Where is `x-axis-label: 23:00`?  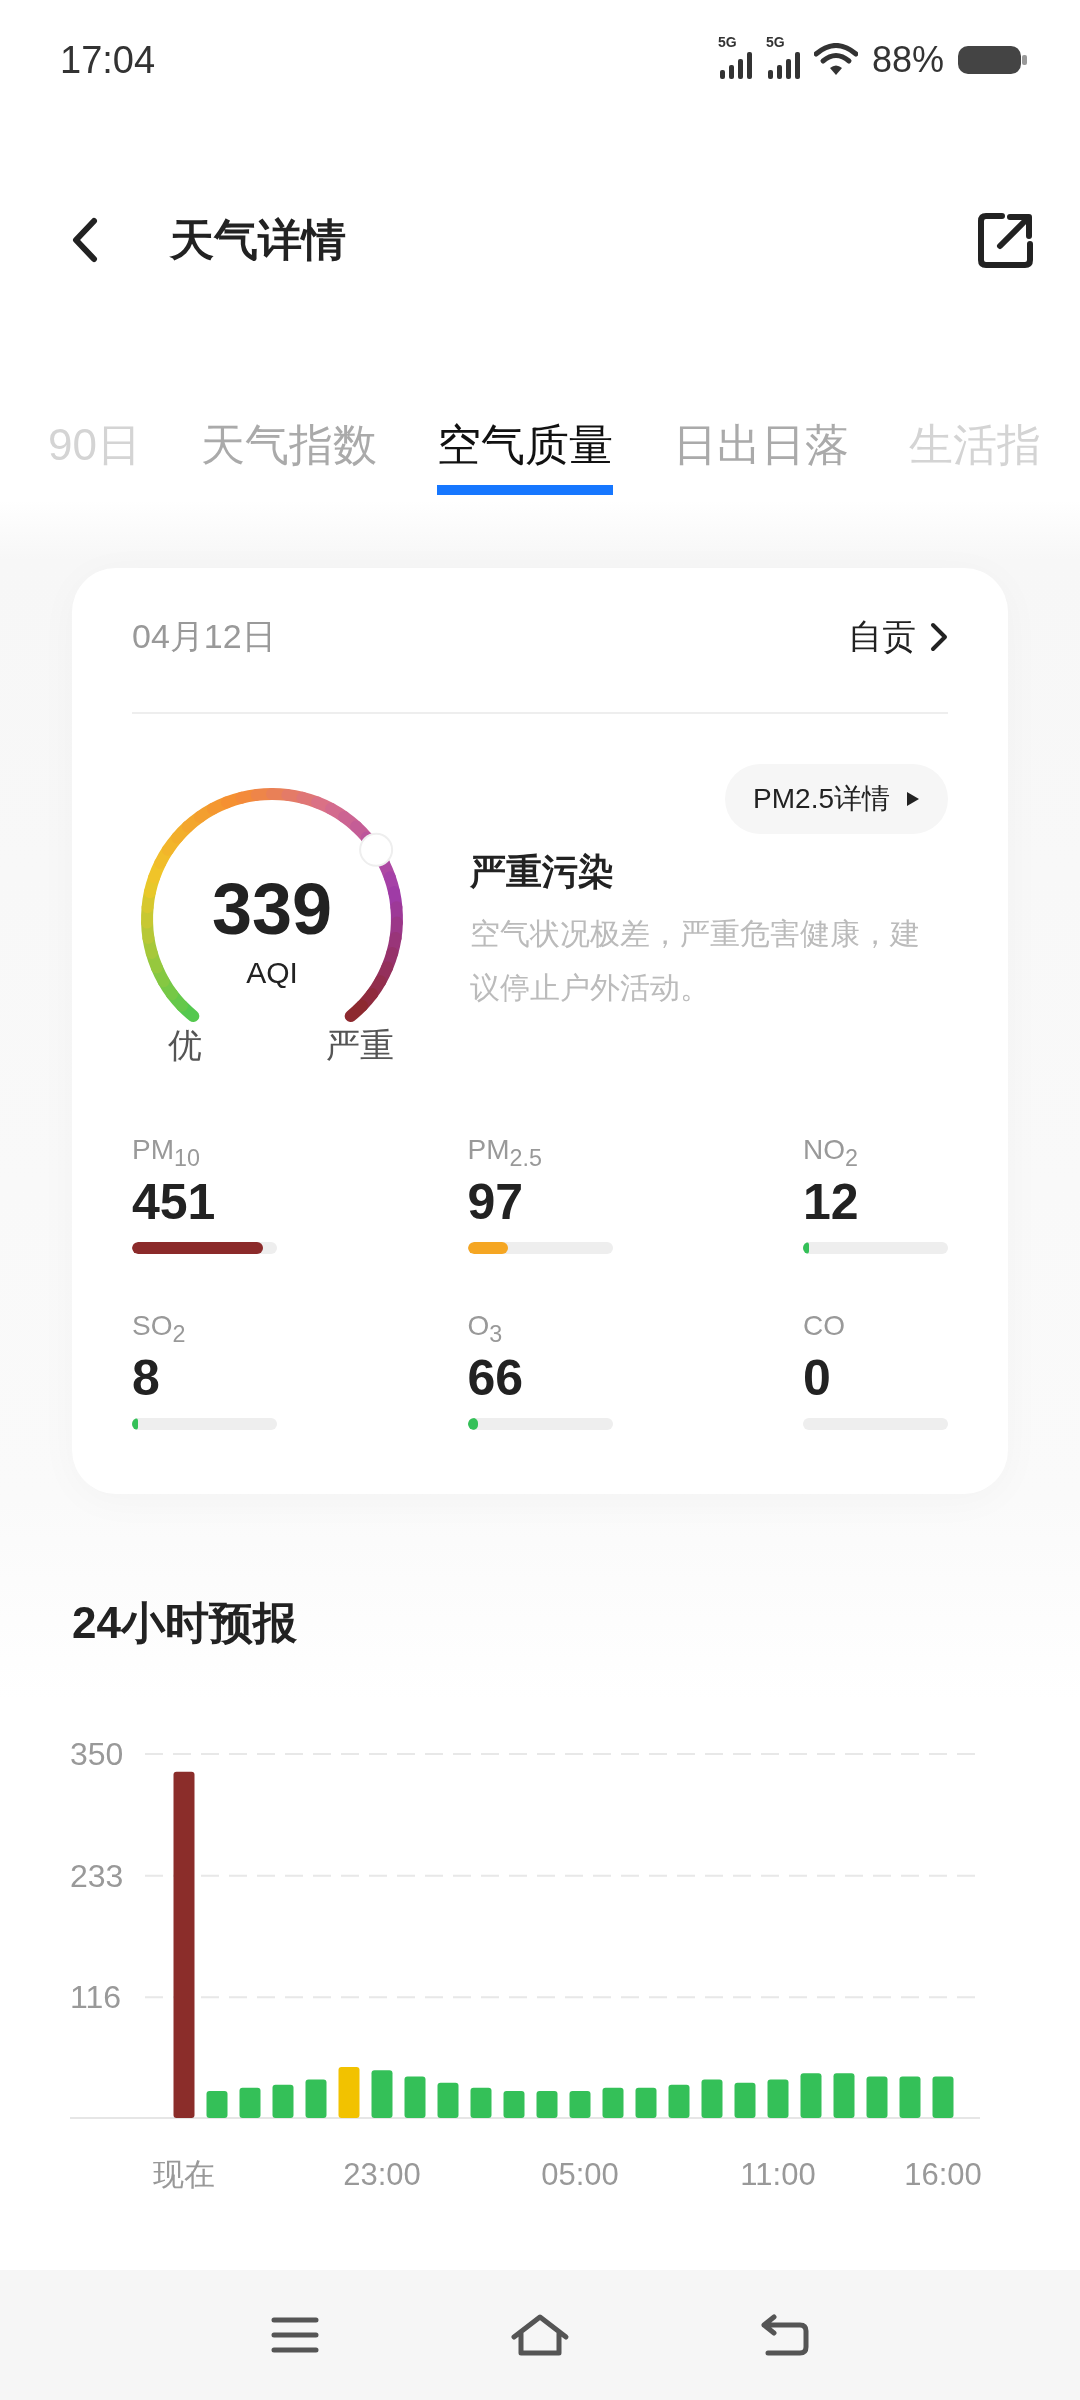 x-axis-label: 23:00 is located at coordinates (382, 2174).